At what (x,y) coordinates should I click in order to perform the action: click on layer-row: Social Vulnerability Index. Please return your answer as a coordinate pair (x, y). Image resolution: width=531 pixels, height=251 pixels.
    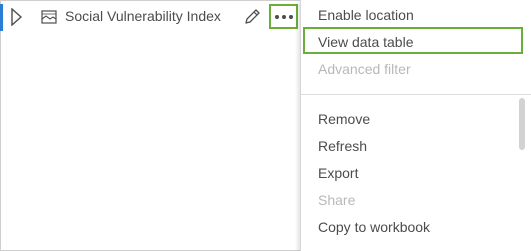
    Looking at the image, I should click on (150, 17).